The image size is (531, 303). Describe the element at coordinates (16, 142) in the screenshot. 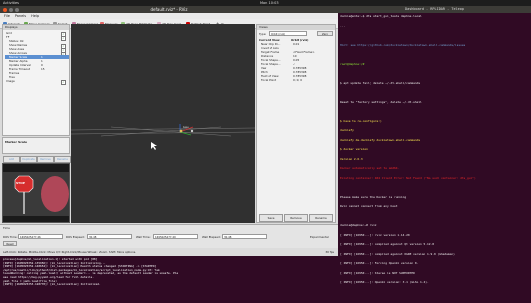

I see `description-title: Marker Scale` at that location.